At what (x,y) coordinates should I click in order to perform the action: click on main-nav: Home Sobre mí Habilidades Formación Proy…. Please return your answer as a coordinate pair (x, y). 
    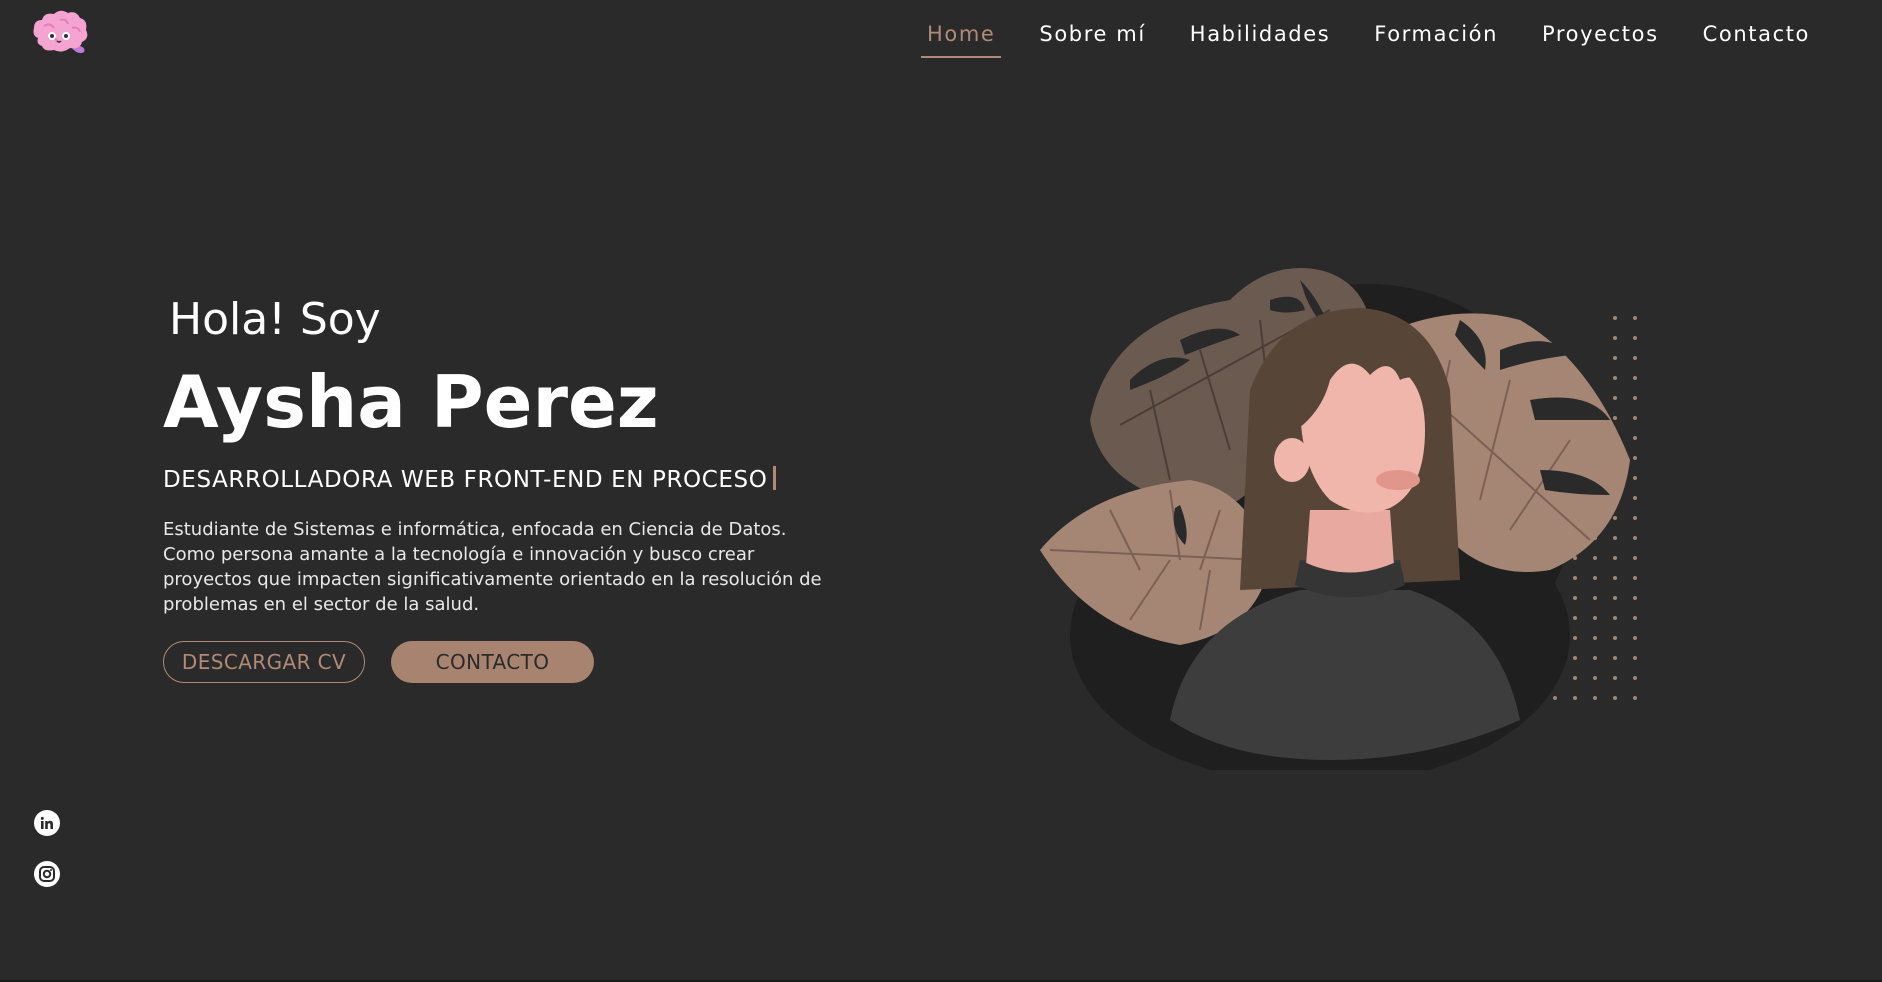
    Looking at the image, I should click on (1352, 38).